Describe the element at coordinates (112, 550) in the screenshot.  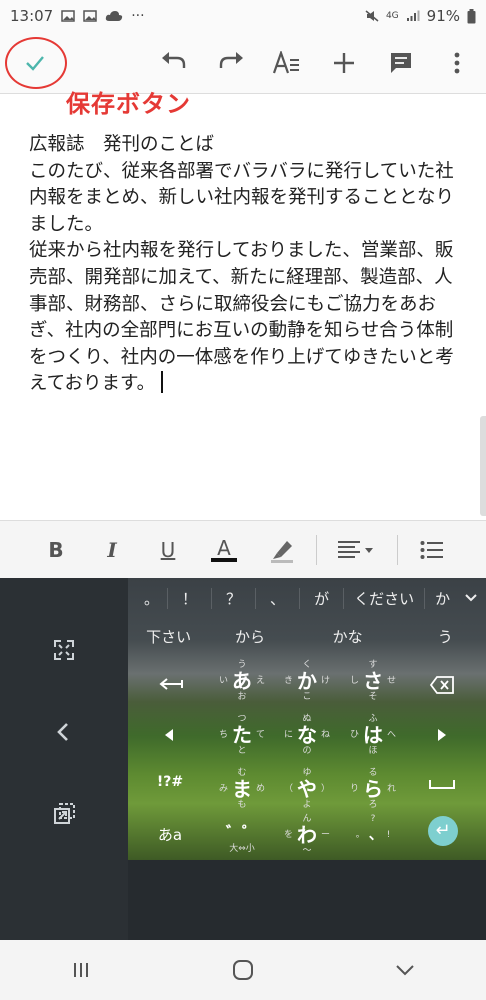
I see `italic-button: I` at that location.